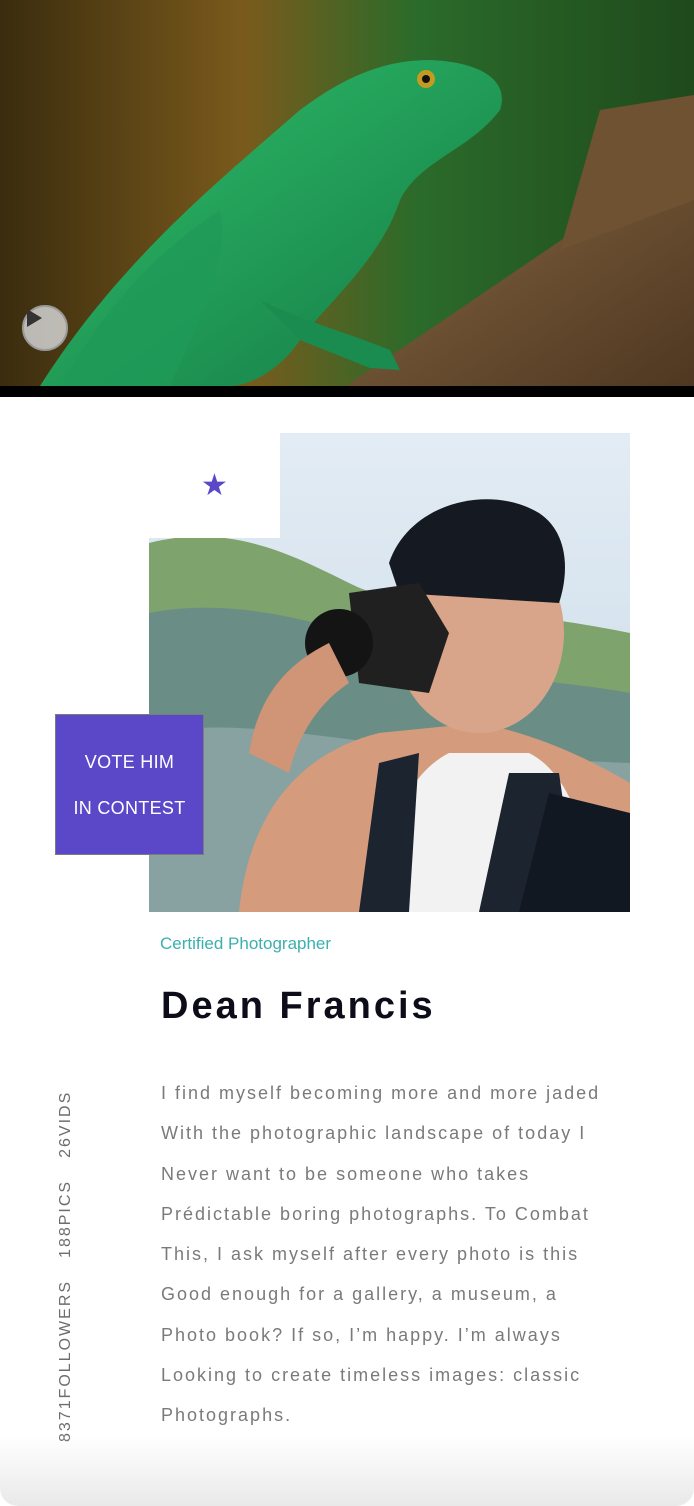 Image resolution: width=694 pixels, height=1506 pixels. I want to click on featured-badge: ★, so click(214, 485).